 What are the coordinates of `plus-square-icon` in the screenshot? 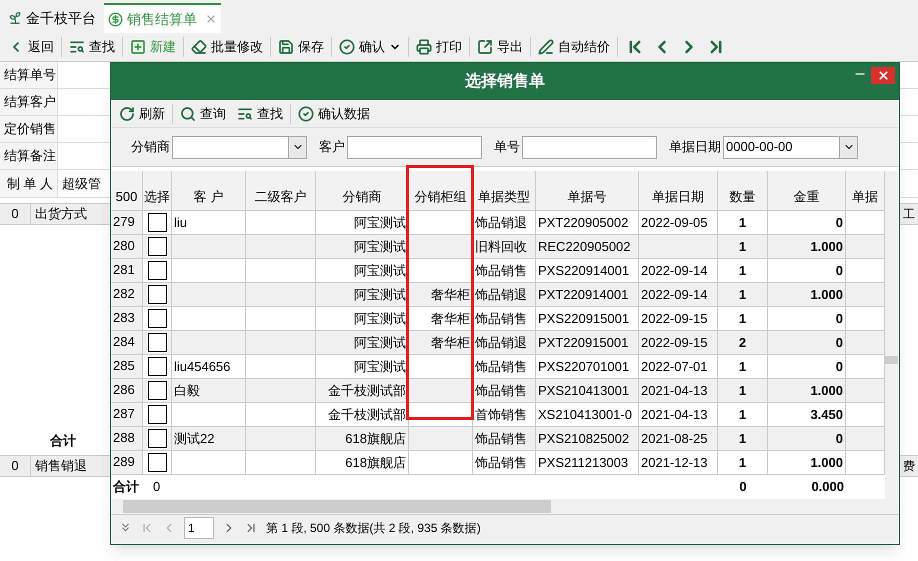 It's located at (138, 47).